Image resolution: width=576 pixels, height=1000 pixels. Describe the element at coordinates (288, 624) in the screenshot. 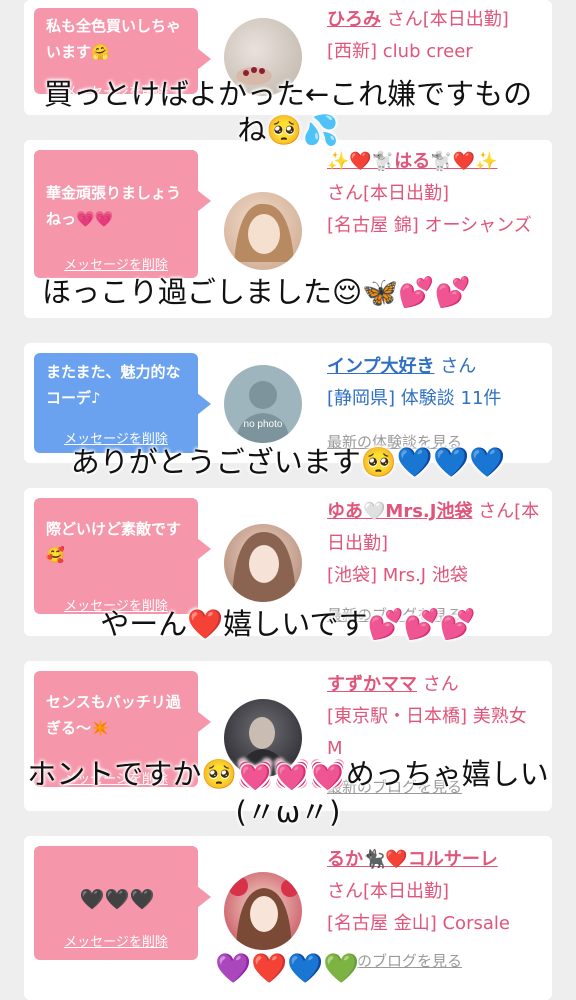

I see `overlay-caption: やーん❤️嬉しいです💕💕💕` at that location.